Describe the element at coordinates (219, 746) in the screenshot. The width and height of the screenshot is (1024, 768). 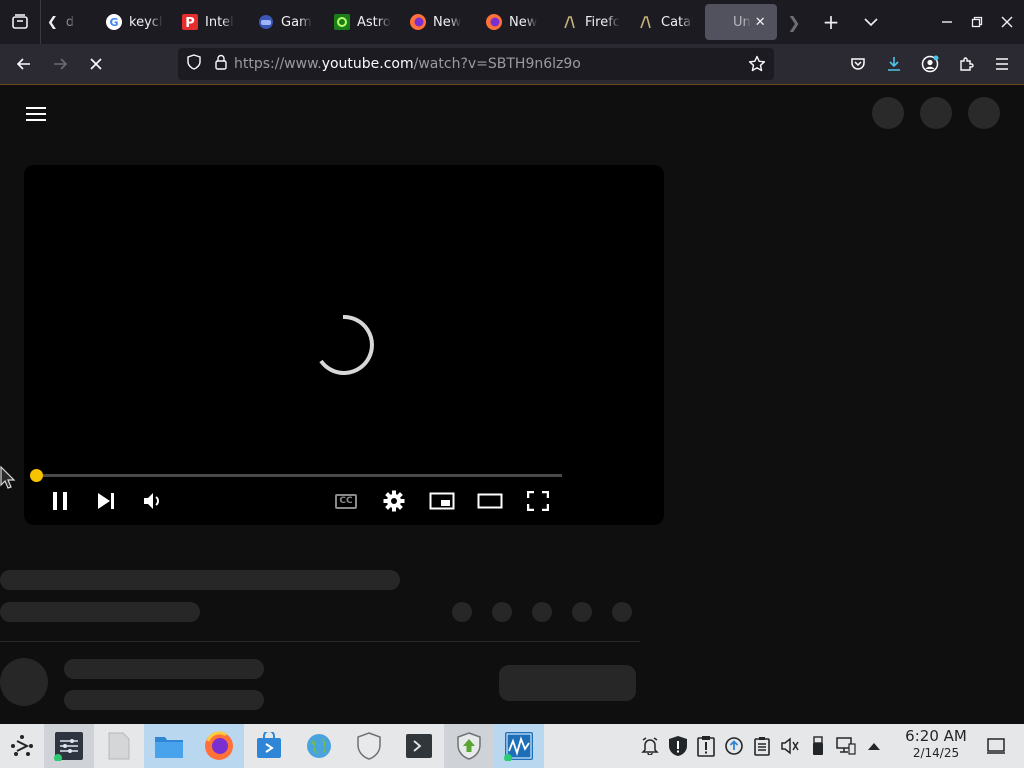
I see `task-firefox` at that location.